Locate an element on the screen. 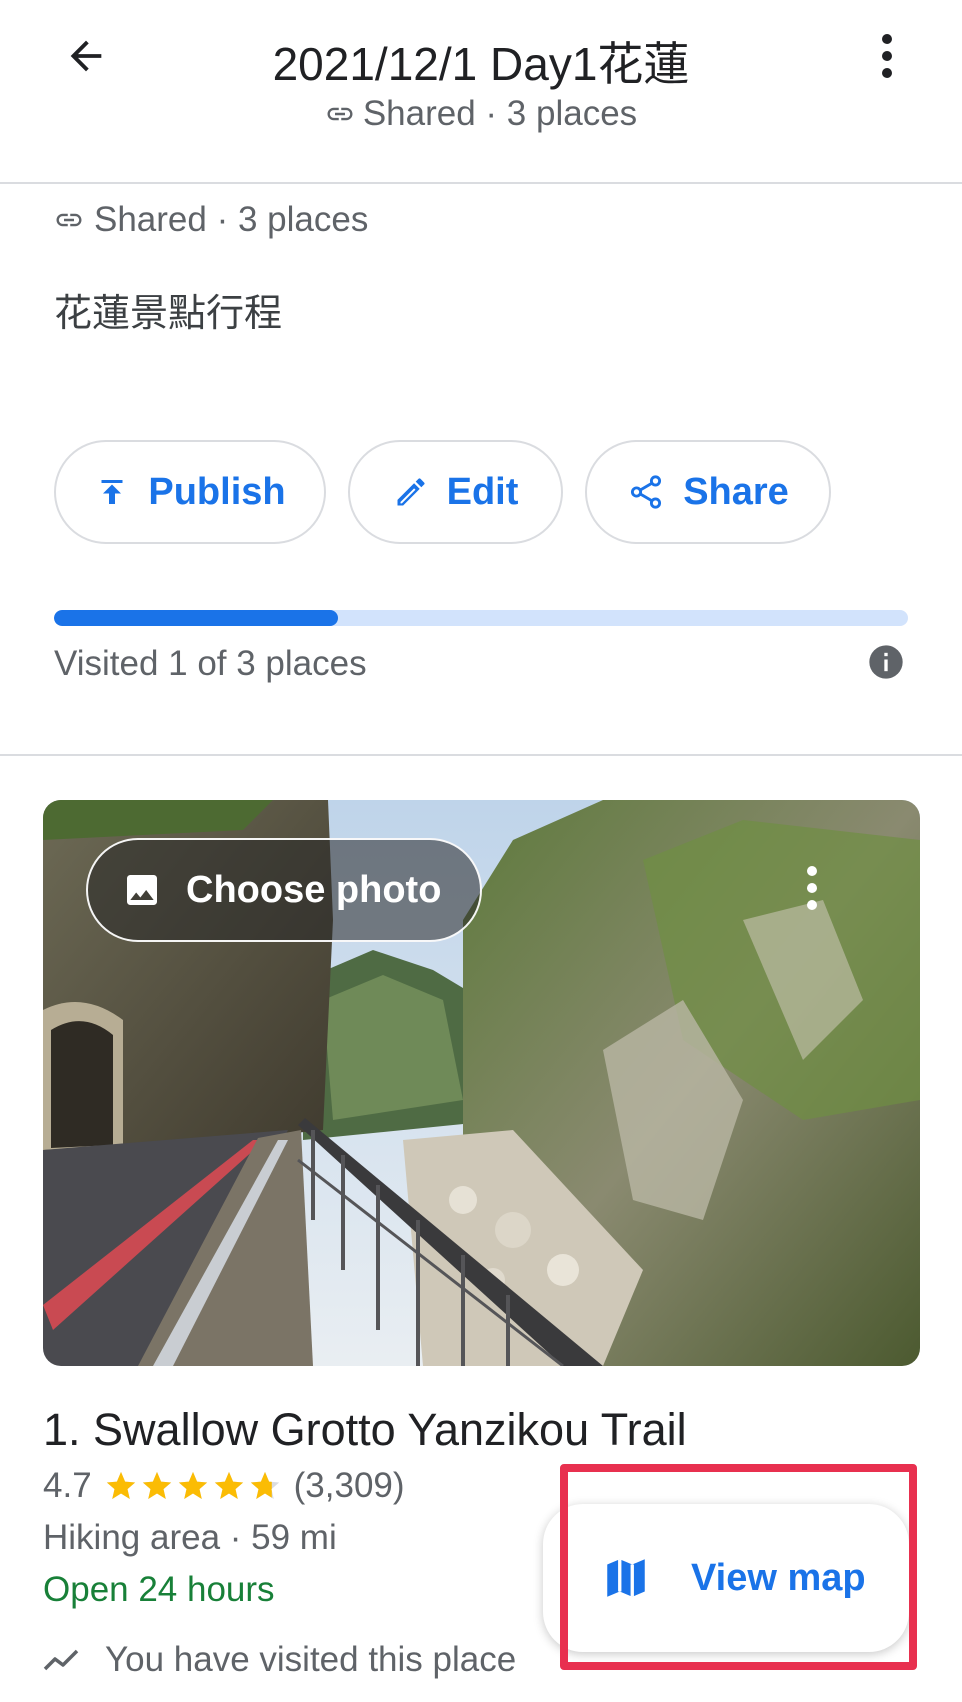 Image resolution: width=962 pixels, height=1702 pixels. share-icon is located at coordinates (646, 492).